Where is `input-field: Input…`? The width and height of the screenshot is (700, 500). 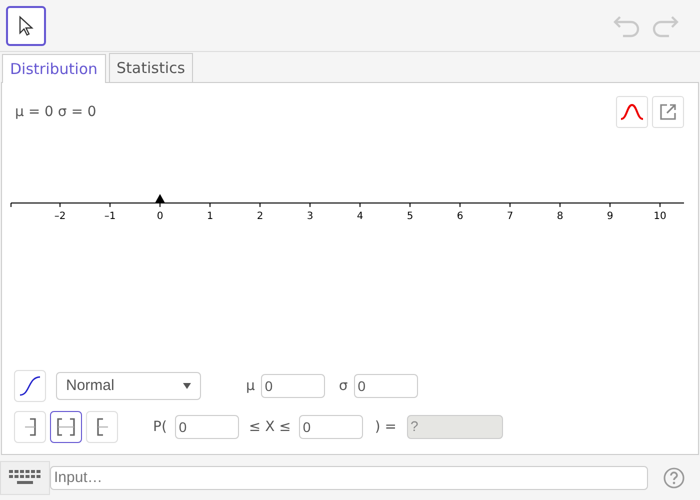
input-field: Input… is located at coordinates (349, 478).